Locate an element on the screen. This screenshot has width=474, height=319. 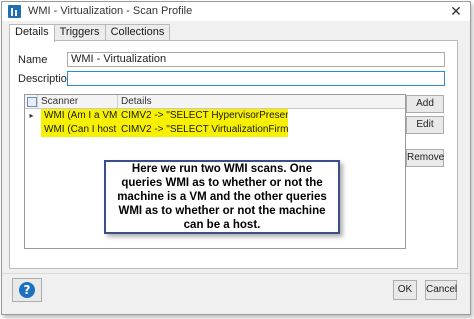
help-icon: ? is located at coordinates (27, 290).